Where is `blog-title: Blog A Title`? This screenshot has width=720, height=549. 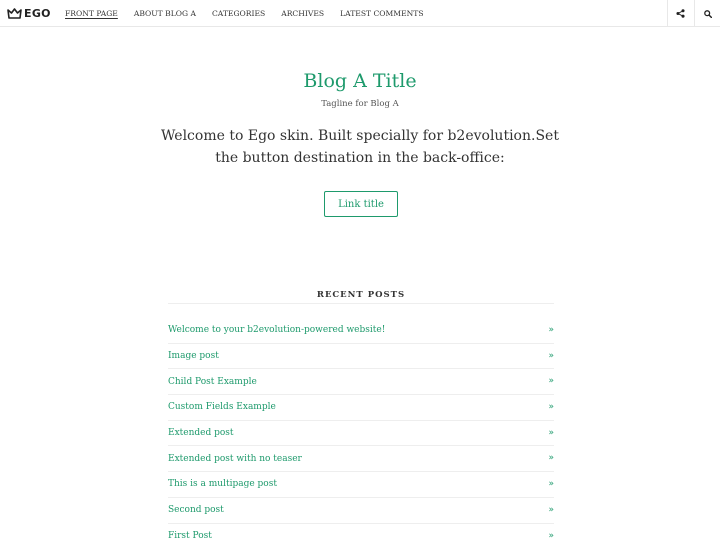 blog-title: Blog A Title is located at coordinates (360, 81).